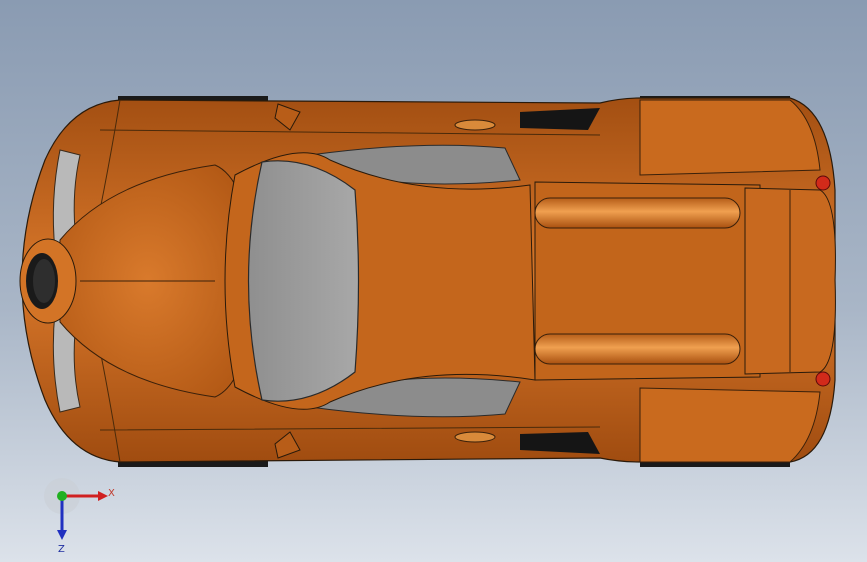 The height and width of the screenshot is (562, 867). What do you see at coordinates (303, 281) in the screenshot?
I see `windshield` at bounding box center [303, 281].